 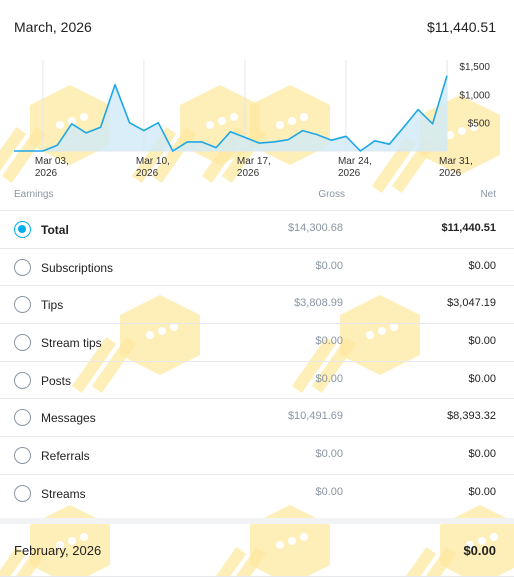 What do you see at coordinates (257, 342) in the screenshot?
I see `row-stream-tips: Stream tips $0.00 $0.00` at bounding box center [257, 342].